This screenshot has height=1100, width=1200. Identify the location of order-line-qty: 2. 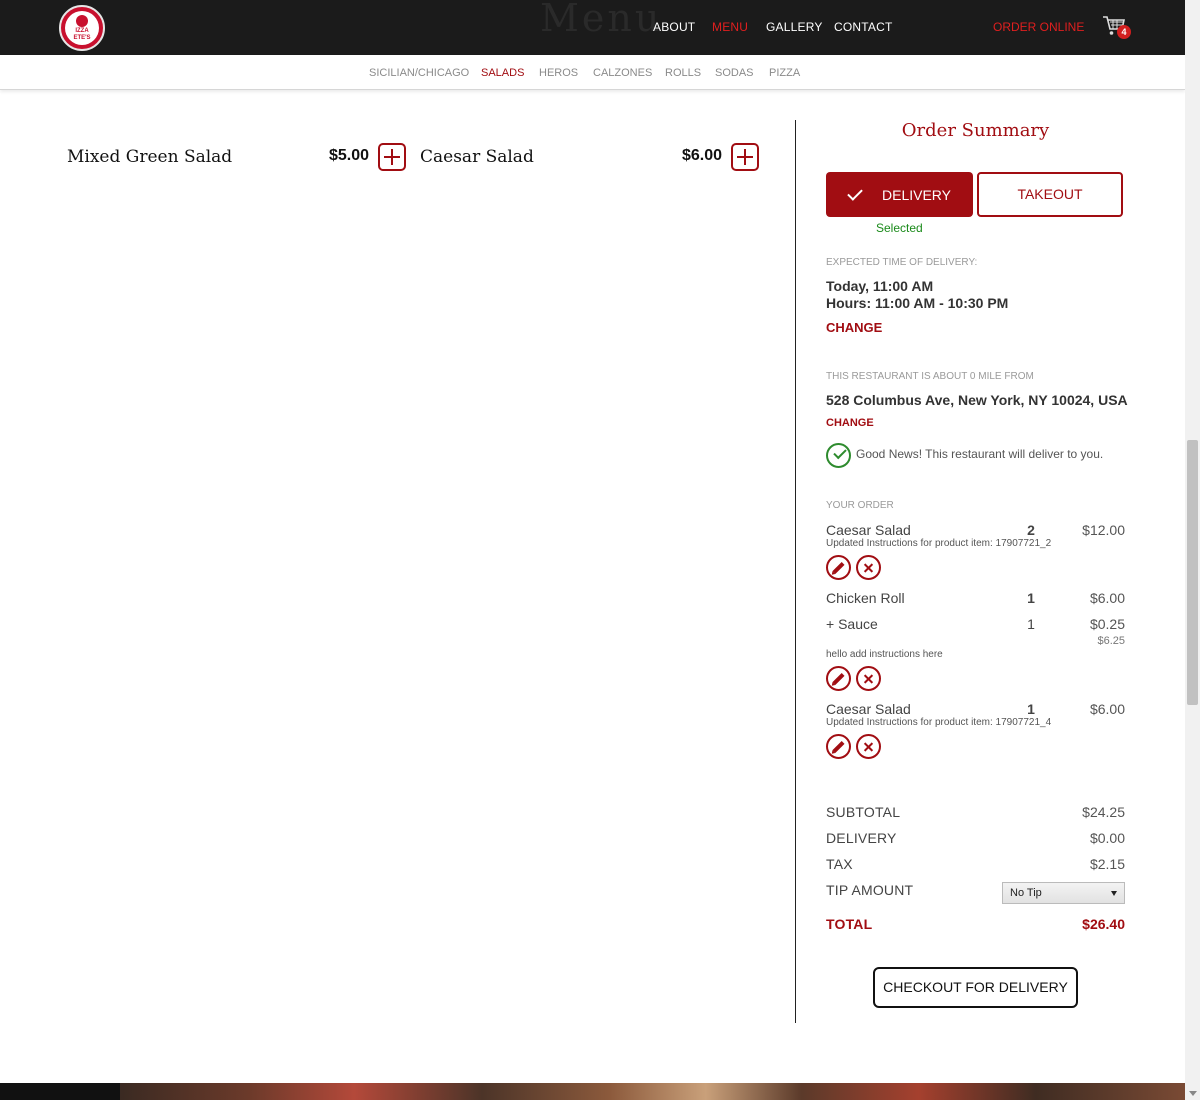
(1031, 530).